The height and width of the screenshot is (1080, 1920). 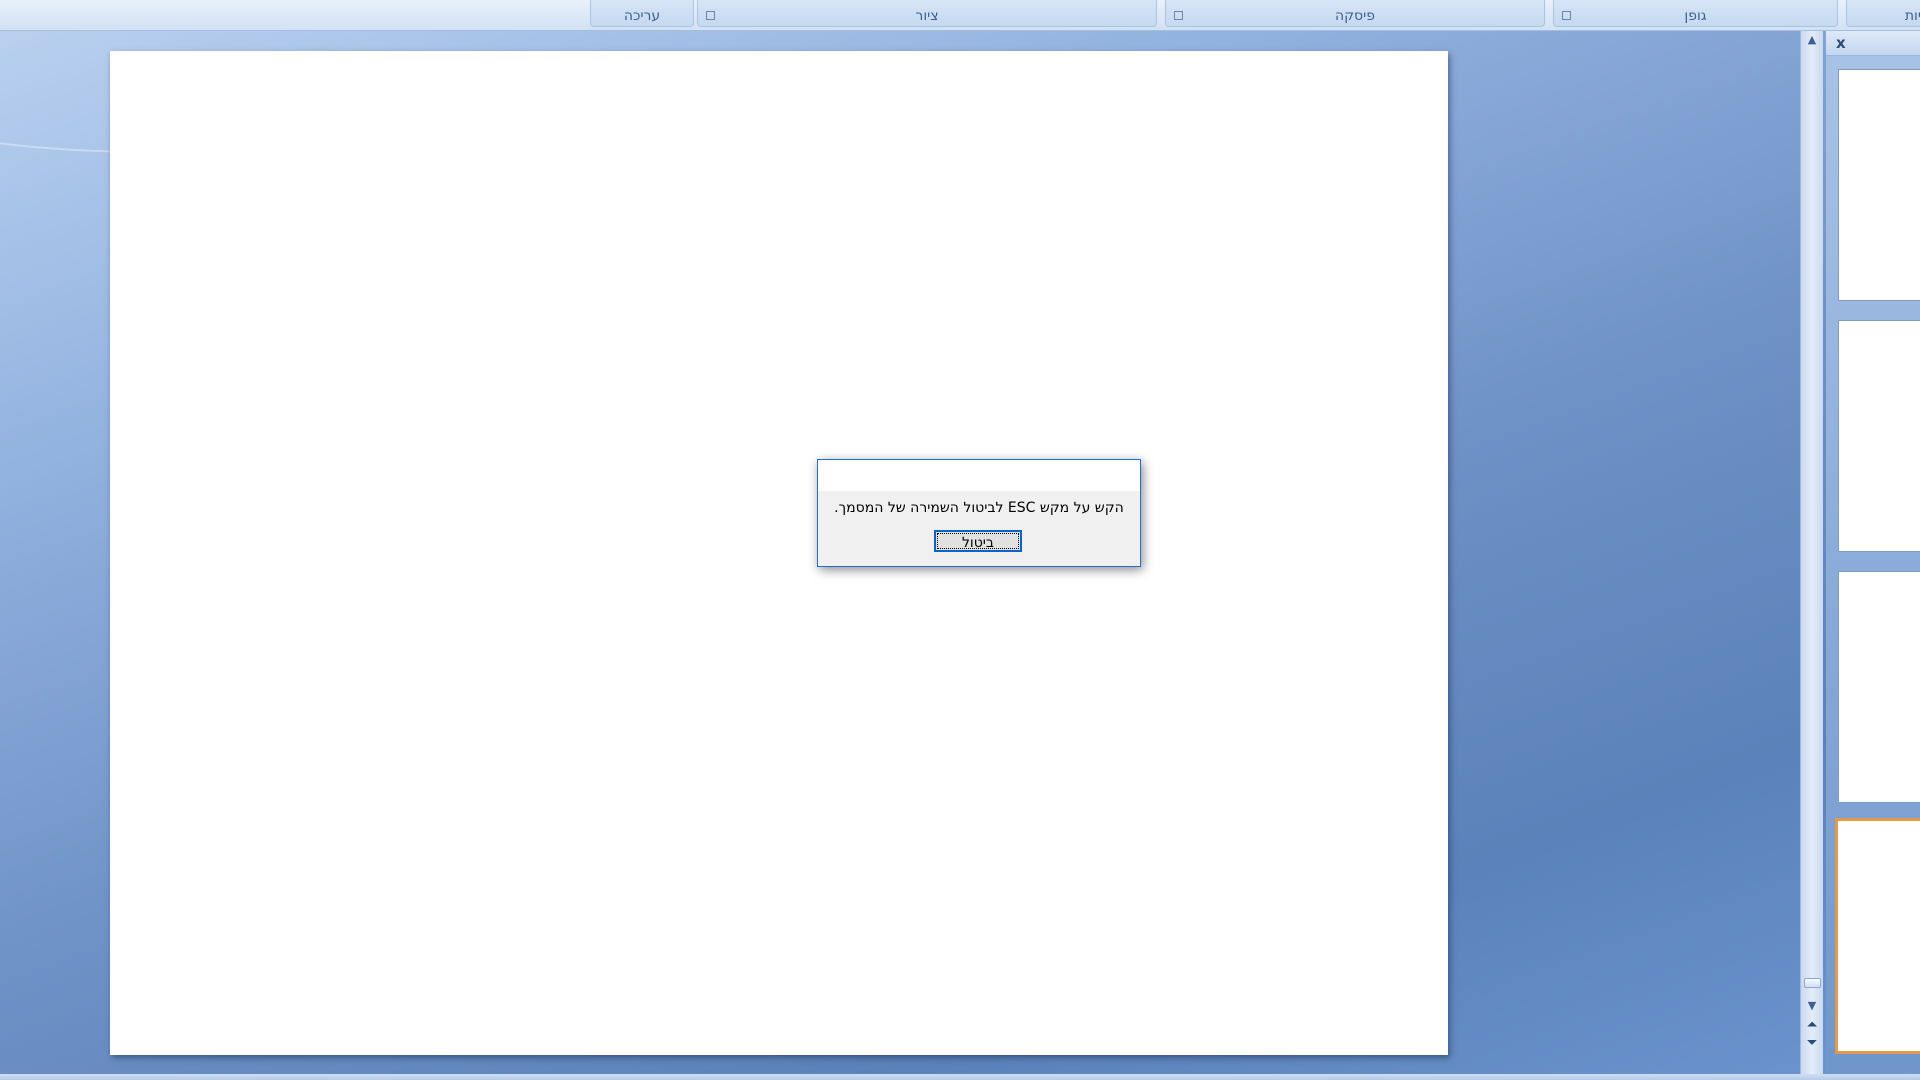 I want to click on cancel-button: ביטול, so click(x=978, y=541).